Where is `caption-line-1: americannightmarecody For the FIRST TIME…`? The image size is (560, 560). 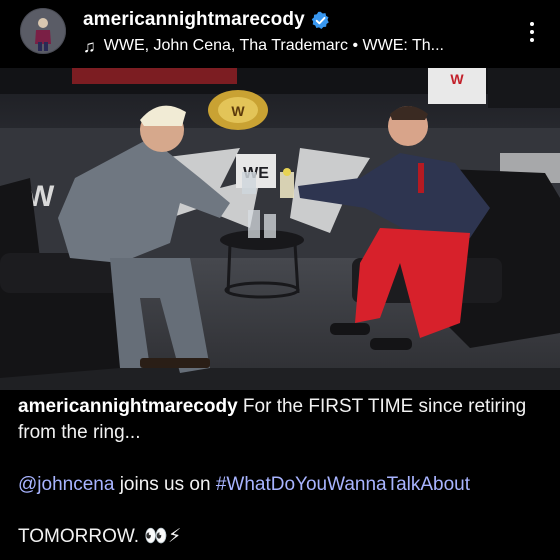 caption-line-1: americannightmarecody For the FIRST TIME… is located at coordinates (283, 420).